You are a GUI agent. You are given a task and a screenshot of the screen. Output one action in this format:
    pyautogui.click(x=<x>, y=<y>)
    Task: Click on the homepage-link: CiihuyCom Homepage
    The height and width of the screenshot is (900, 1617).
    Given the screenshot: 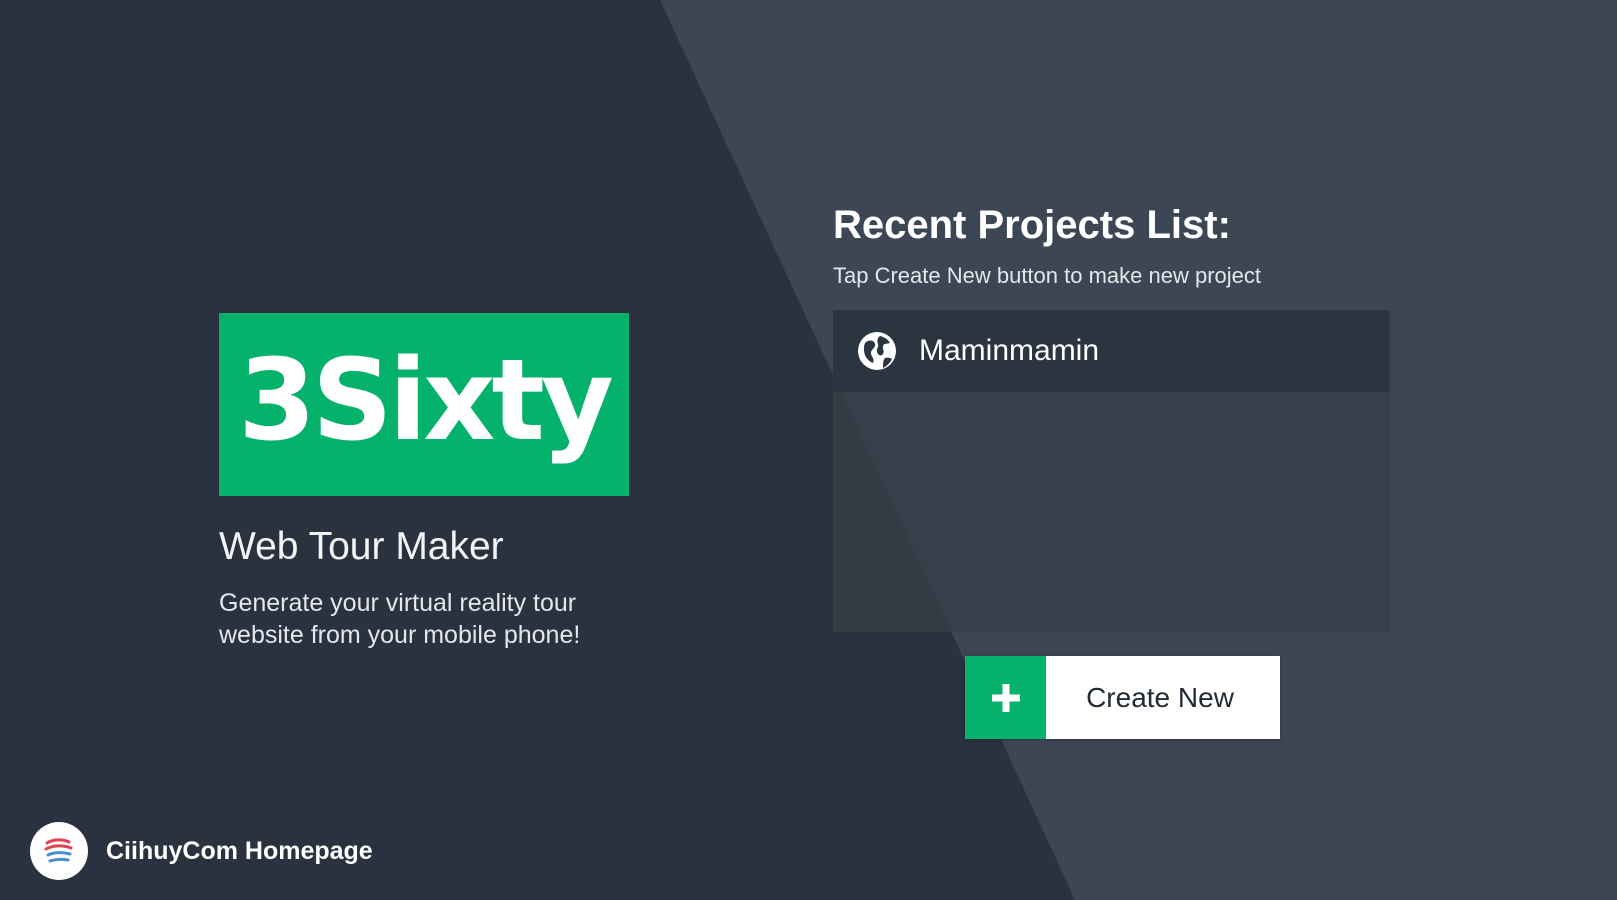 What is the action you would take?
    pyautogui.click(x=201, y=851)
    